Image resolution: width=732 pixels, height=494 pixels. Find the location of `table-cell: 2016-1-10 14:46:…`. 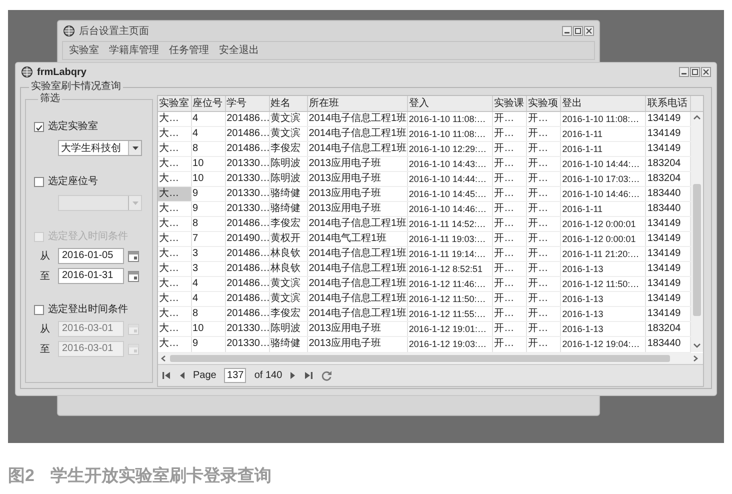

table-cell: 2016-1-10 14:46:… is located at coordinates (450, 209).